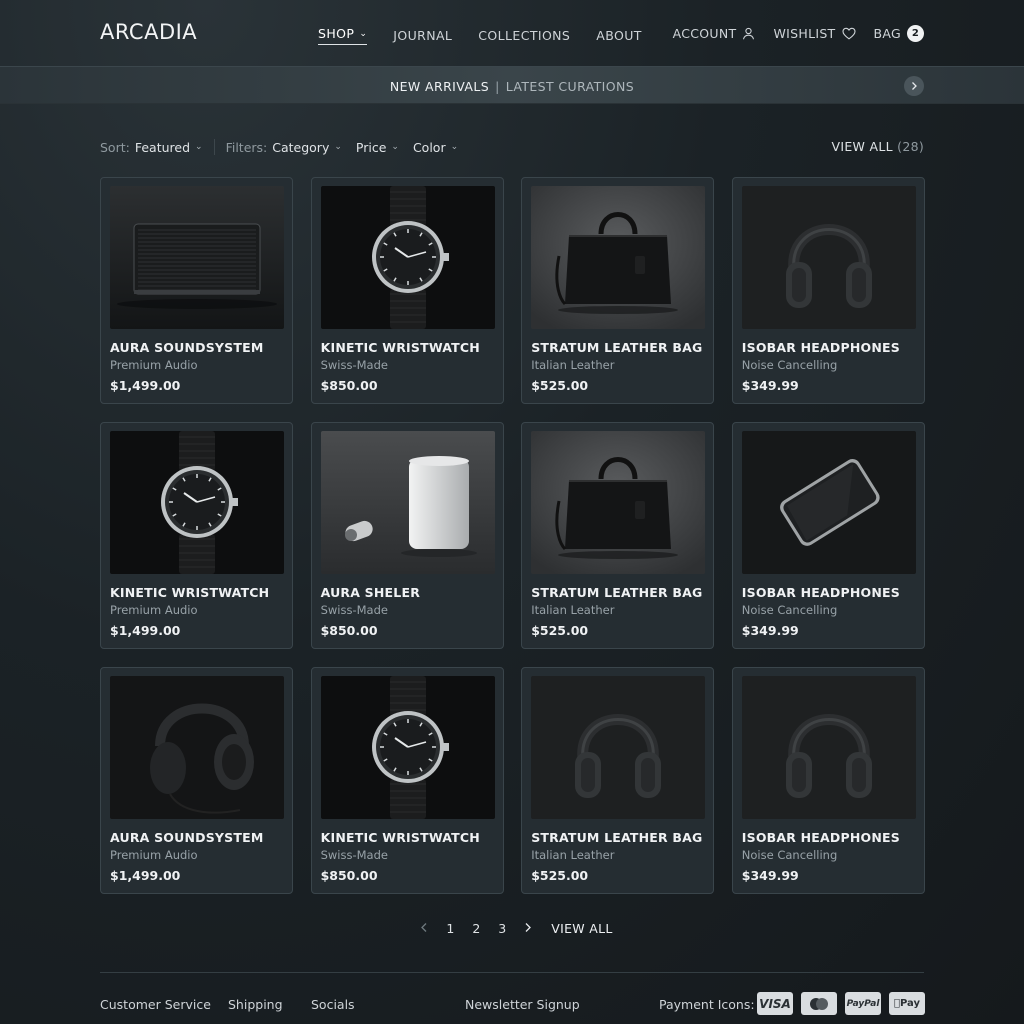  Describe the element at coordinates (246, 147) in the screenshot. I see `filters-label: Filters:` at that location.